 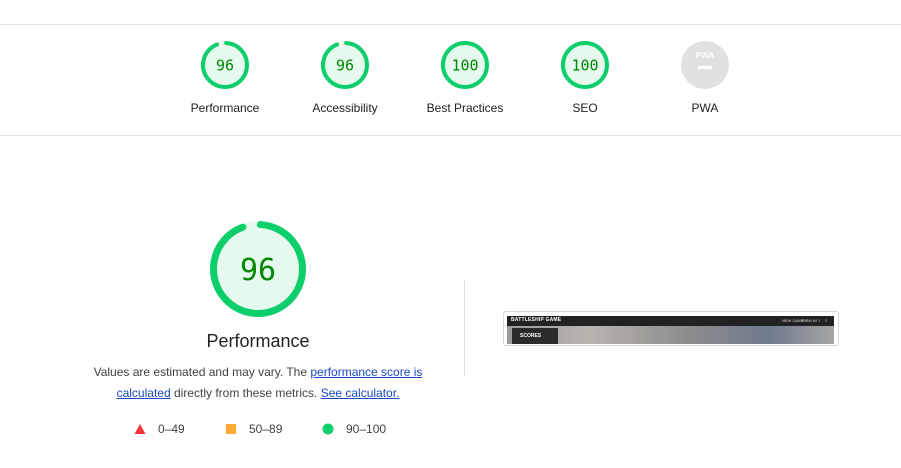 What do you see at coordinates (531, 336) in the screenshot?
I see `screenshot-scores-label: SCORES` at bounding box center [531, 336].